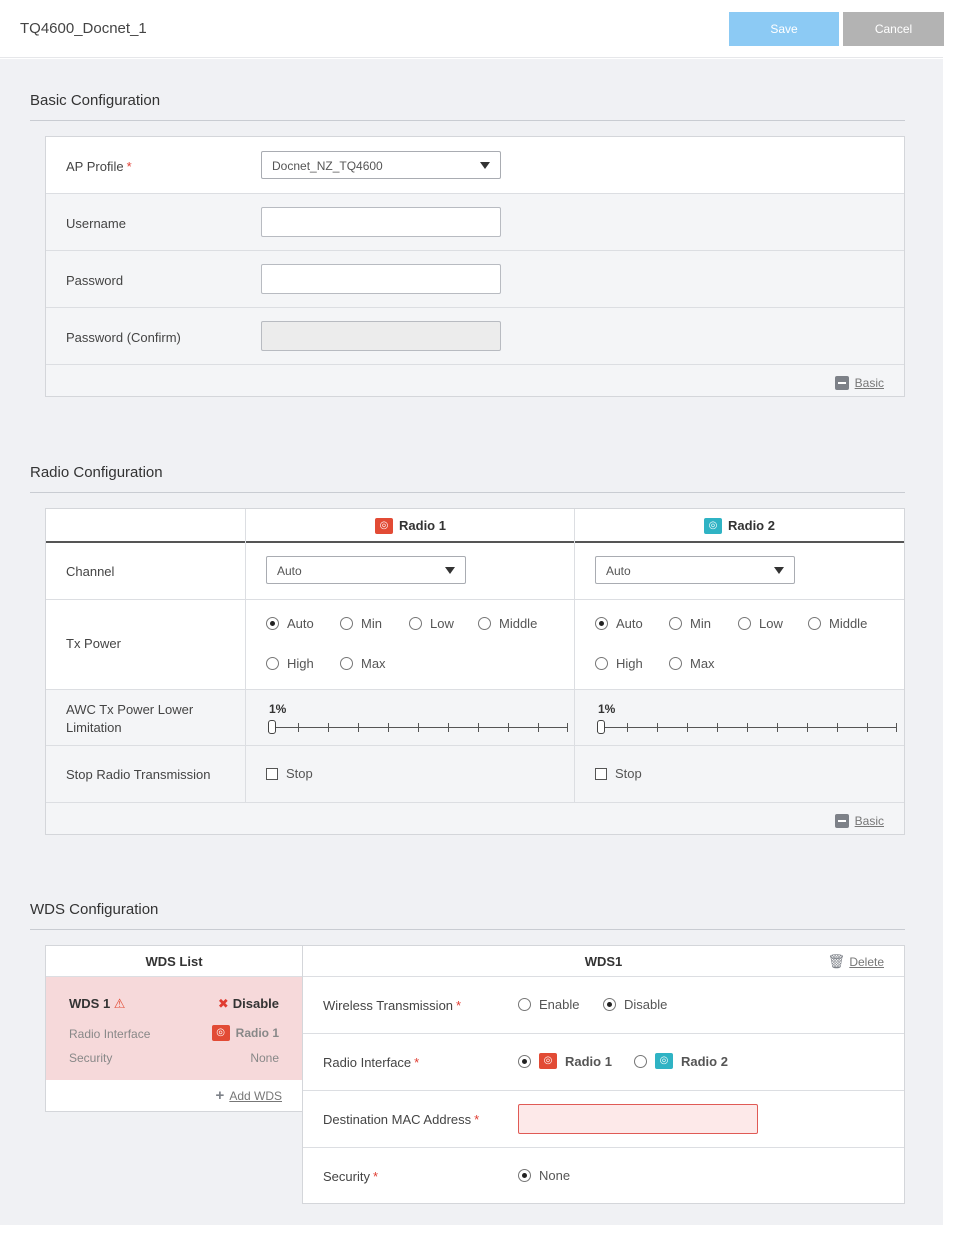 The height and width of the screenshot is (1236, 956). I want to click on password-confirm-row: Password (Confirm), so click(475, 336).